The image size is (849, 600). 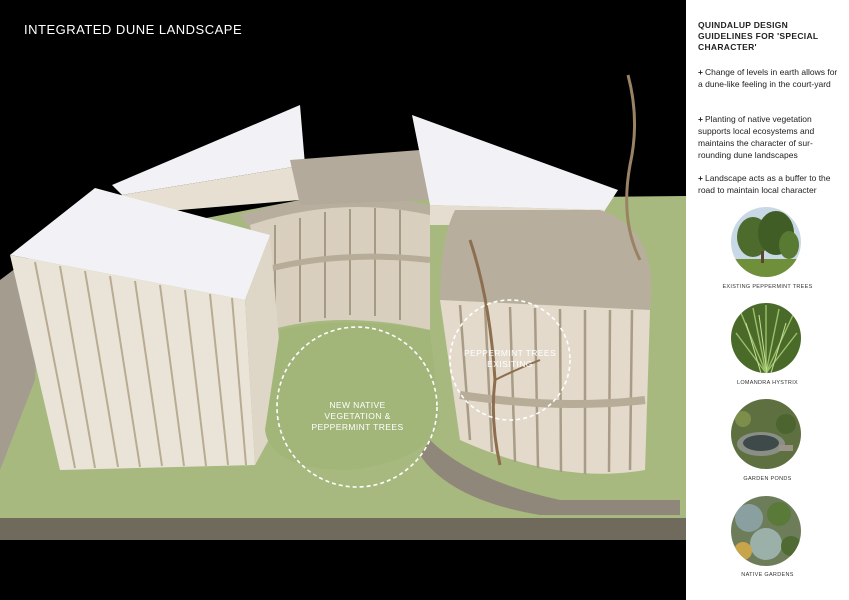 What do you see at coordinates (515, 162) in the screenshot?
I see `roof-back-right` at bounding box center [515, 162].